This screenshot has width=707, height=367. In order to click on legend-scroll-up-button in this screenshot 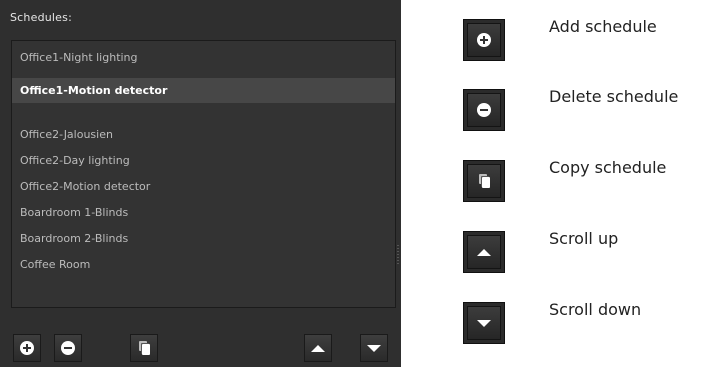, I will do `click(484, 252)`.